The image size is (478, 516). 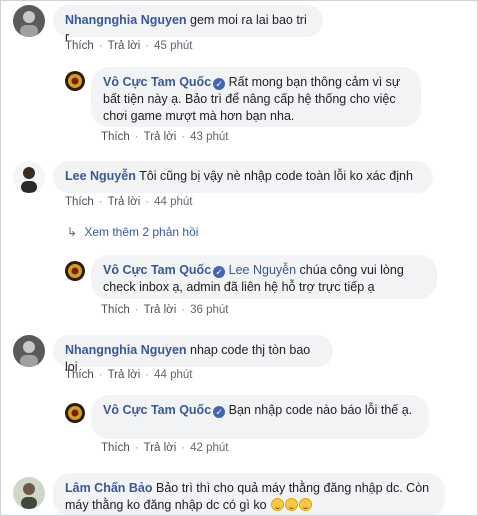 What do you see at coordinates (72, 232) in the screenshot?
I see `reply-arrow-icon: ↳` at bounding box center [72, 232].